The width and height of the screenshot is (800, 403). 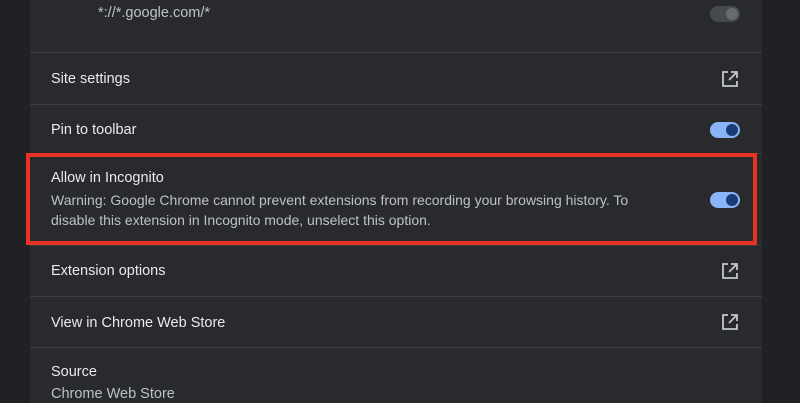 What do you see at coordinates (154, 13) in the screenshot?
I see `host-permission-pattern: *://*.google.com/*` at bounding box center [154, 13].